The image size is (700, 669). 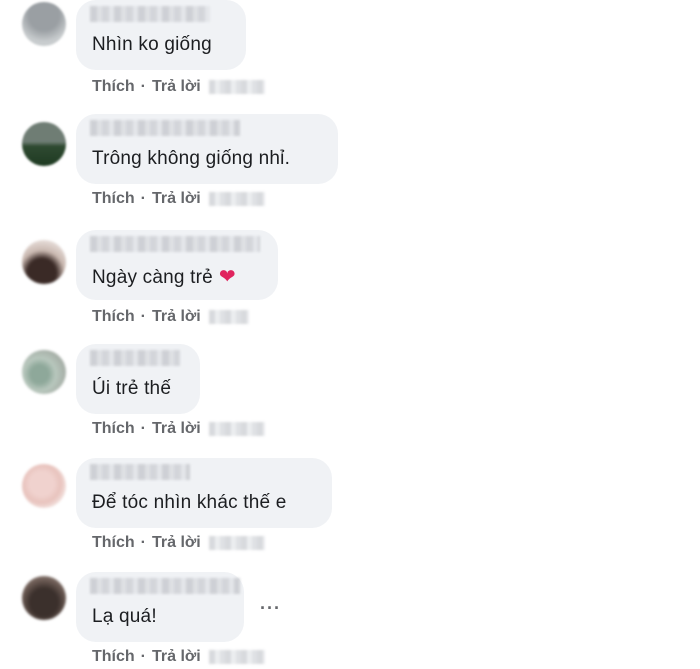 What do you see at coordinates (270, 608) in the screenshot?
I see `more-options-icon: ···` at bounding box center [270, 608].